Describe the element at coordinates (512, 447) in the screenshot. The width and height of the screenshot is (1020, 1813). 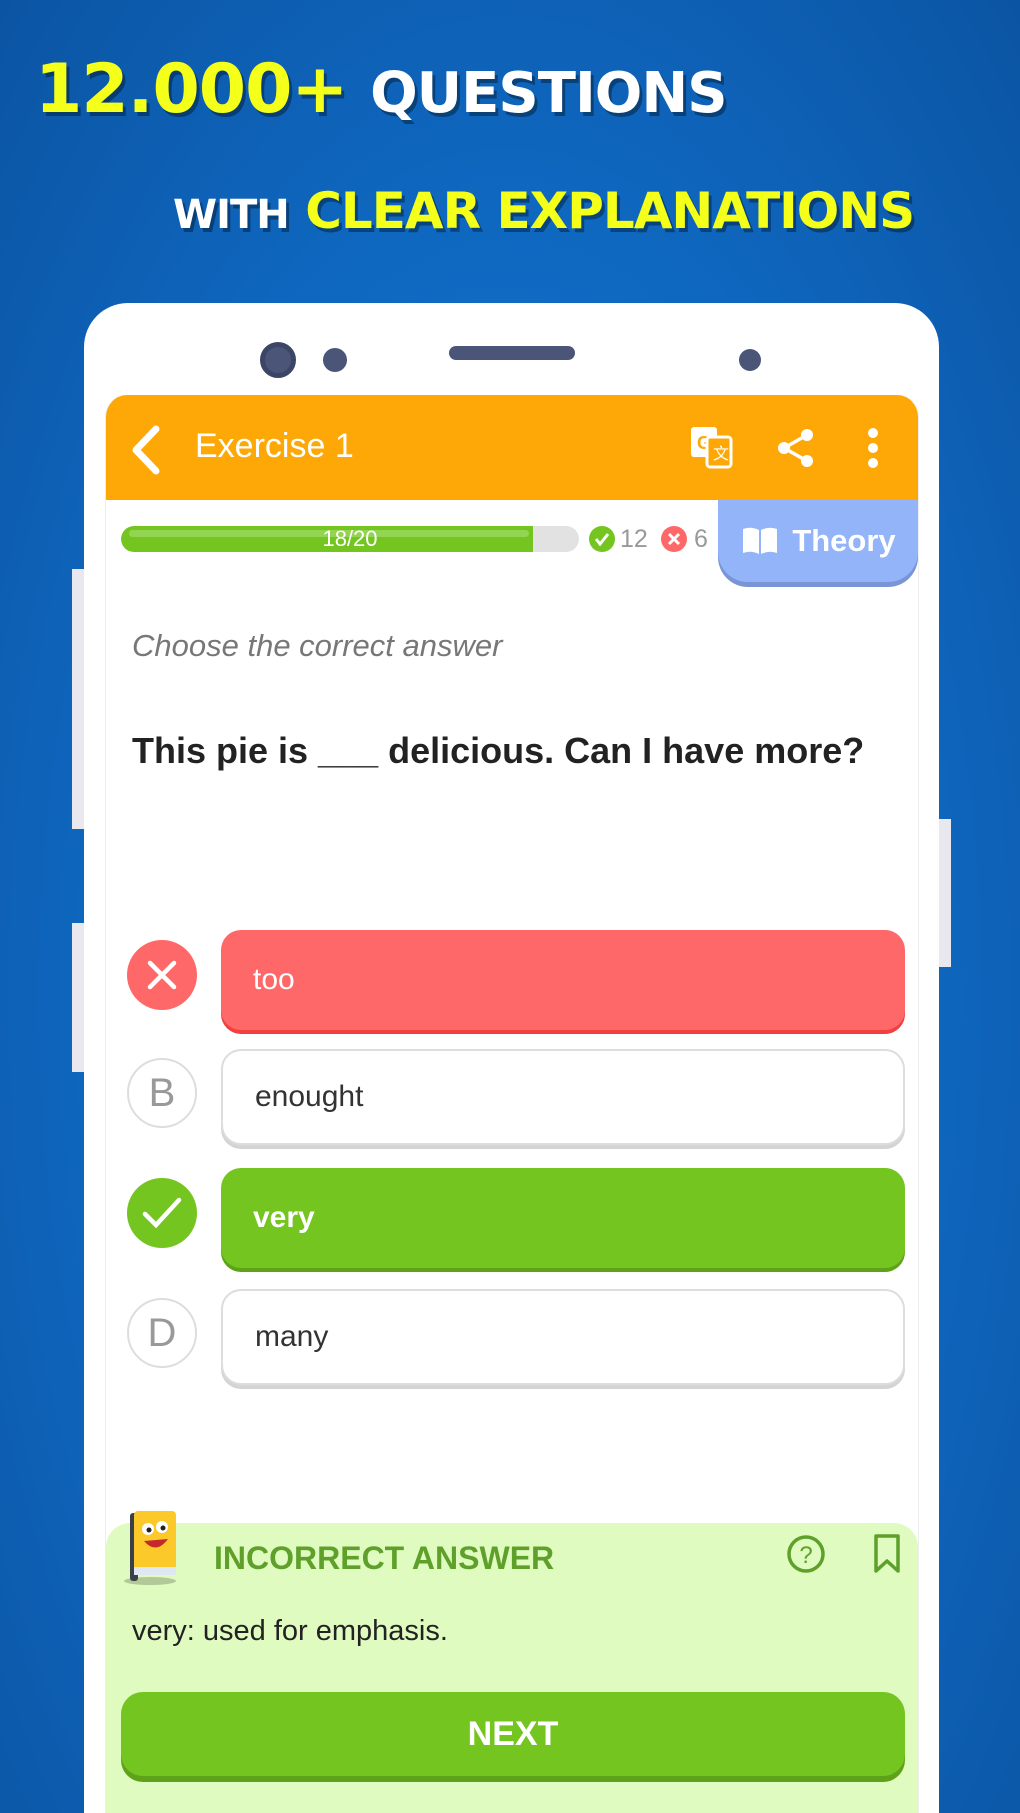
I see `top-app-bar: Exercise 1 G文` at that location.